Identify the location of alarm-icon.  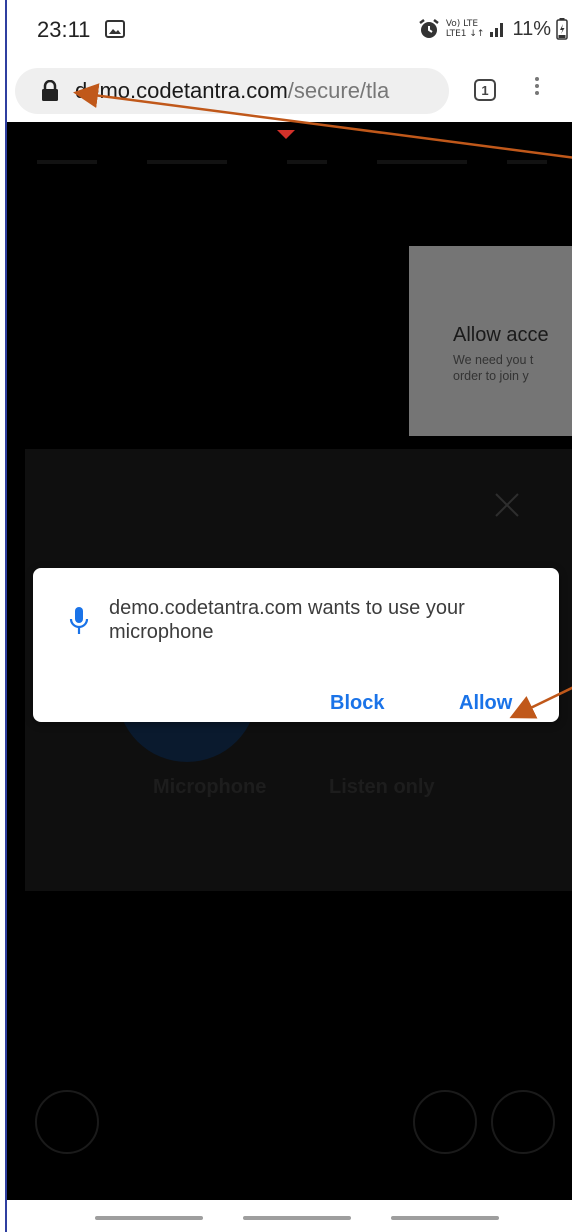
(429, 28).